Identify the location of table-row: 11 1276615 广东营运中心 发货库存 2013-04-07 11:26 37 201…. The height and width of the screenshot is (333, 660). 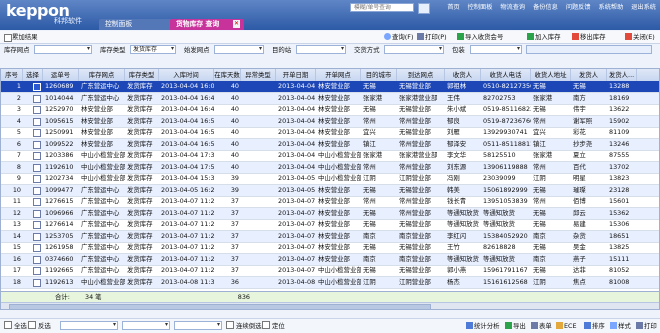
(330, 202).